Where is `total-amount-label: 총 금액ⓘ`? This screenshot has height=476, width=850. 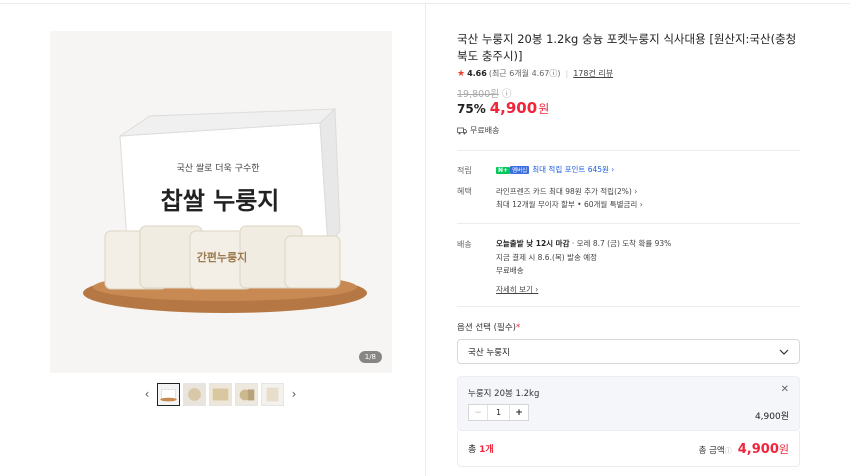 total-amount-label: 총 금액ⓘ is located at coordinates (715, 450).